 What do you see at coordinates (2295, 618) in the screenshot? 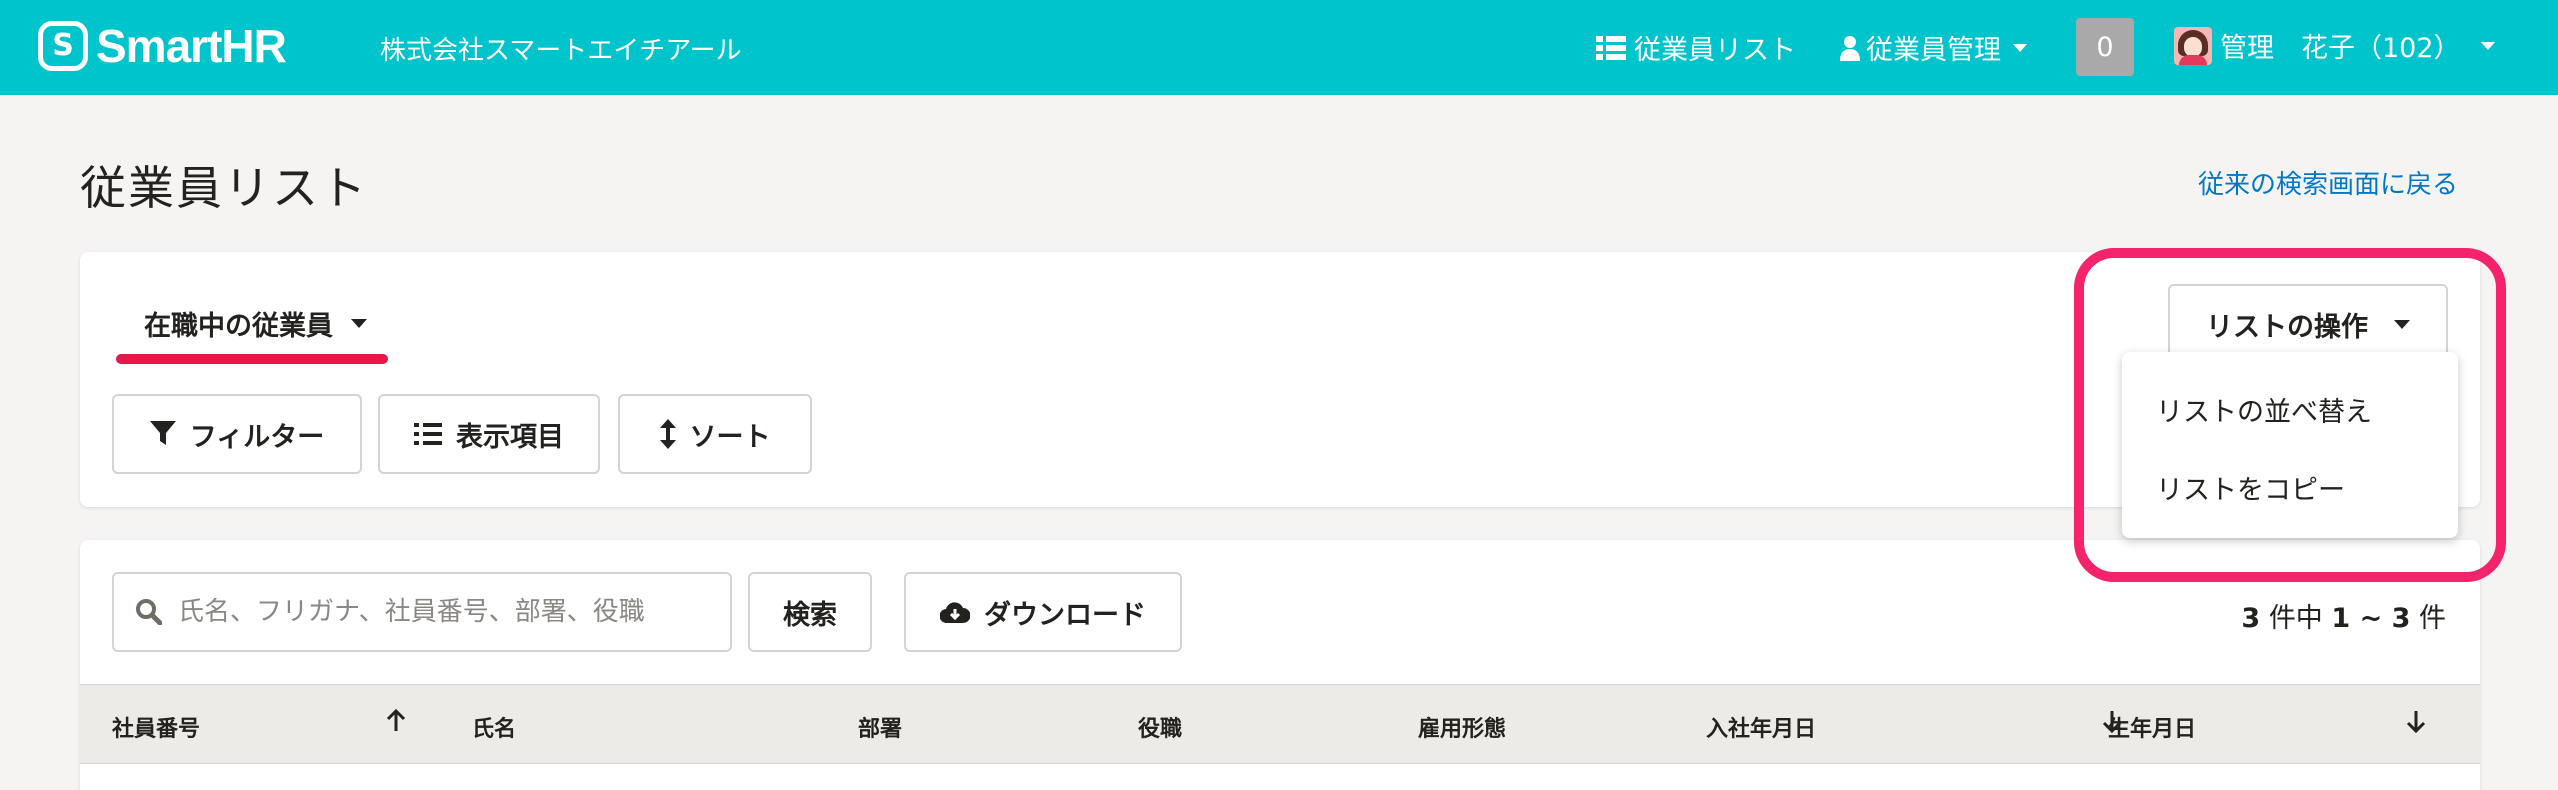
I see `result-count-mid: 件中` at bounding box center [2295, 618].